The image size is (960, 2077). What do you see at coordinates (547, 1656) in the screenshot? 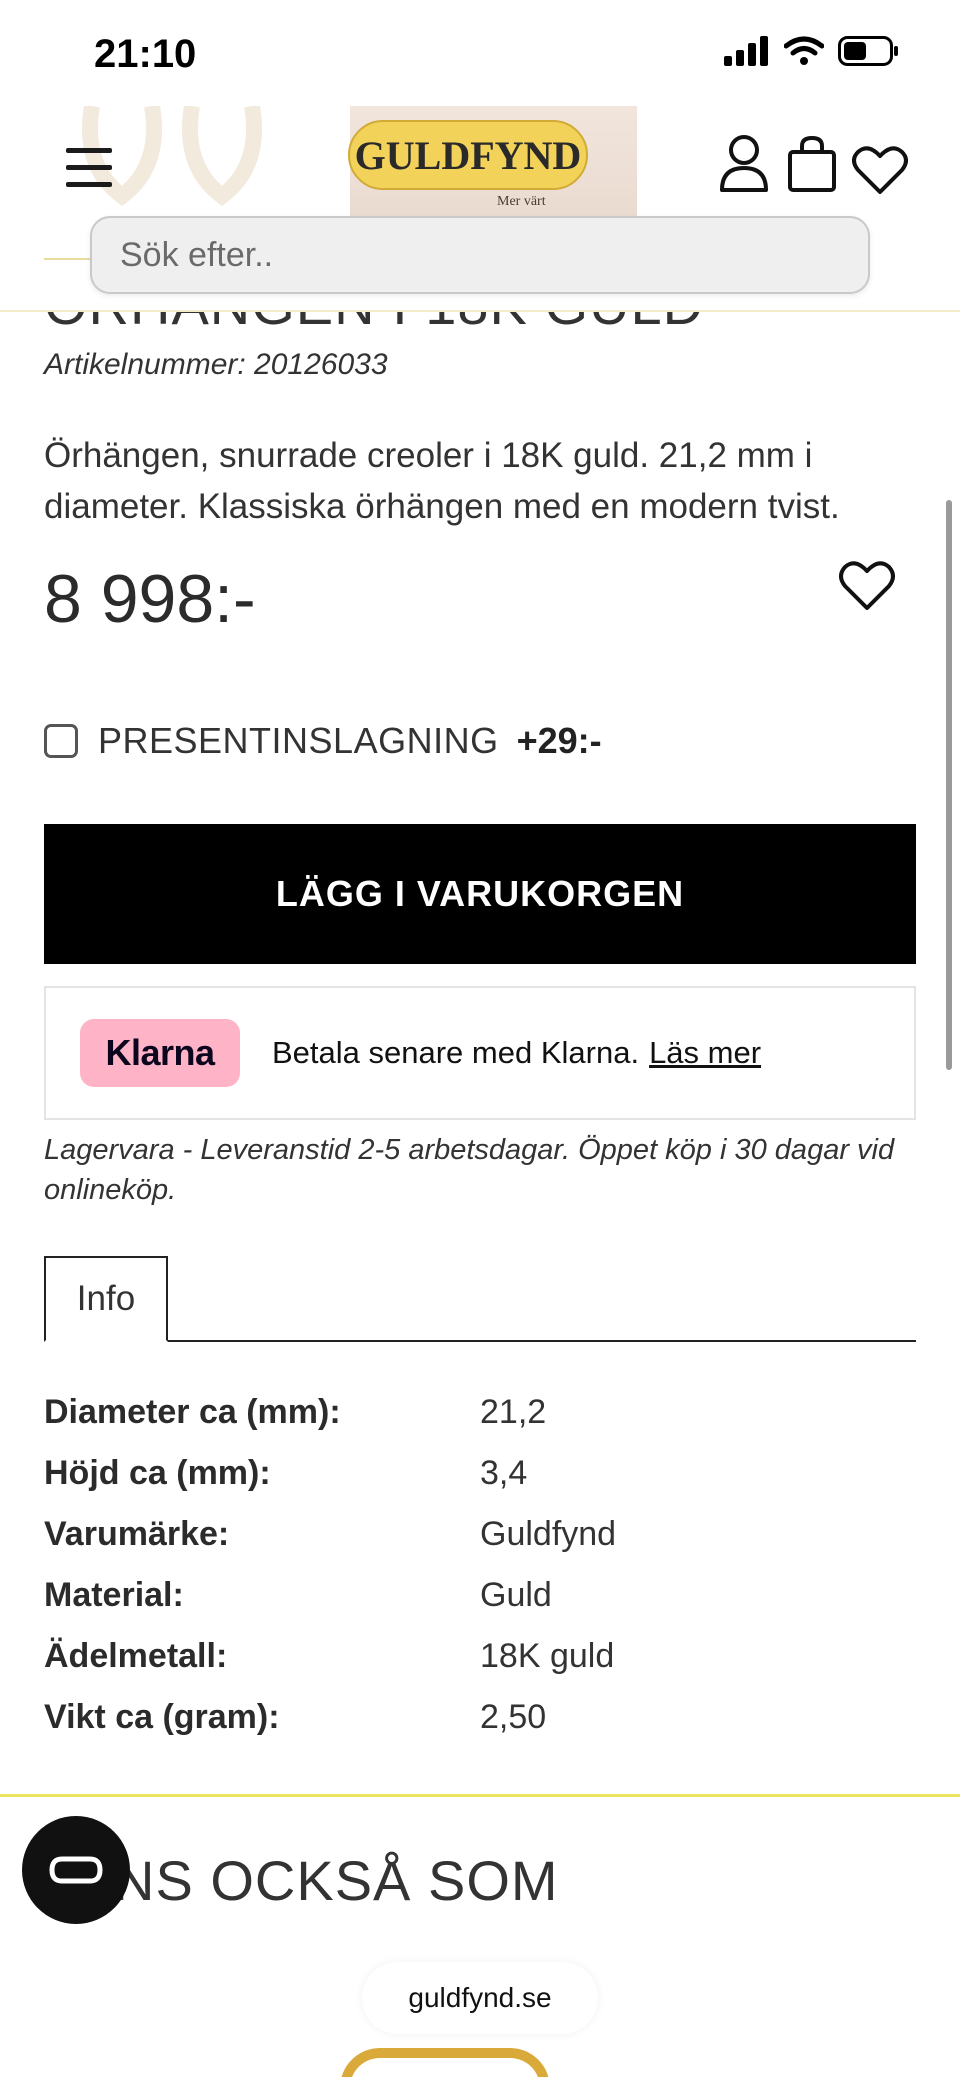
I see `spec-value: 18K guld` at bounding box center [547, 1656].